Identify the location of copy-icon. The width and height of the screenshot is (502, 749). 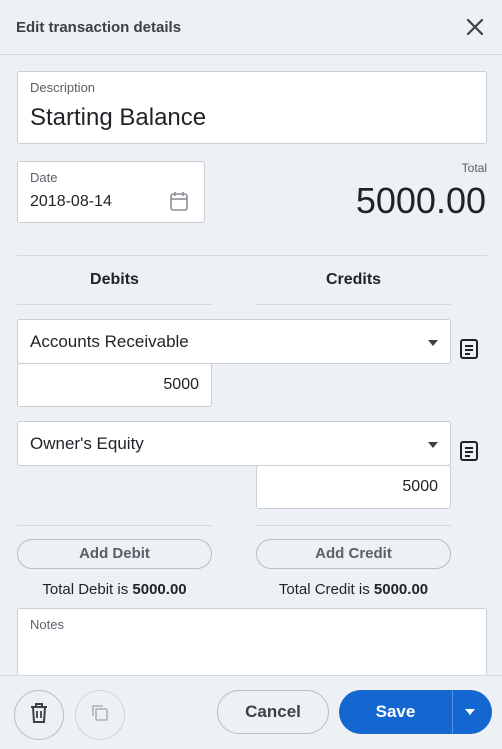
(100, 715).